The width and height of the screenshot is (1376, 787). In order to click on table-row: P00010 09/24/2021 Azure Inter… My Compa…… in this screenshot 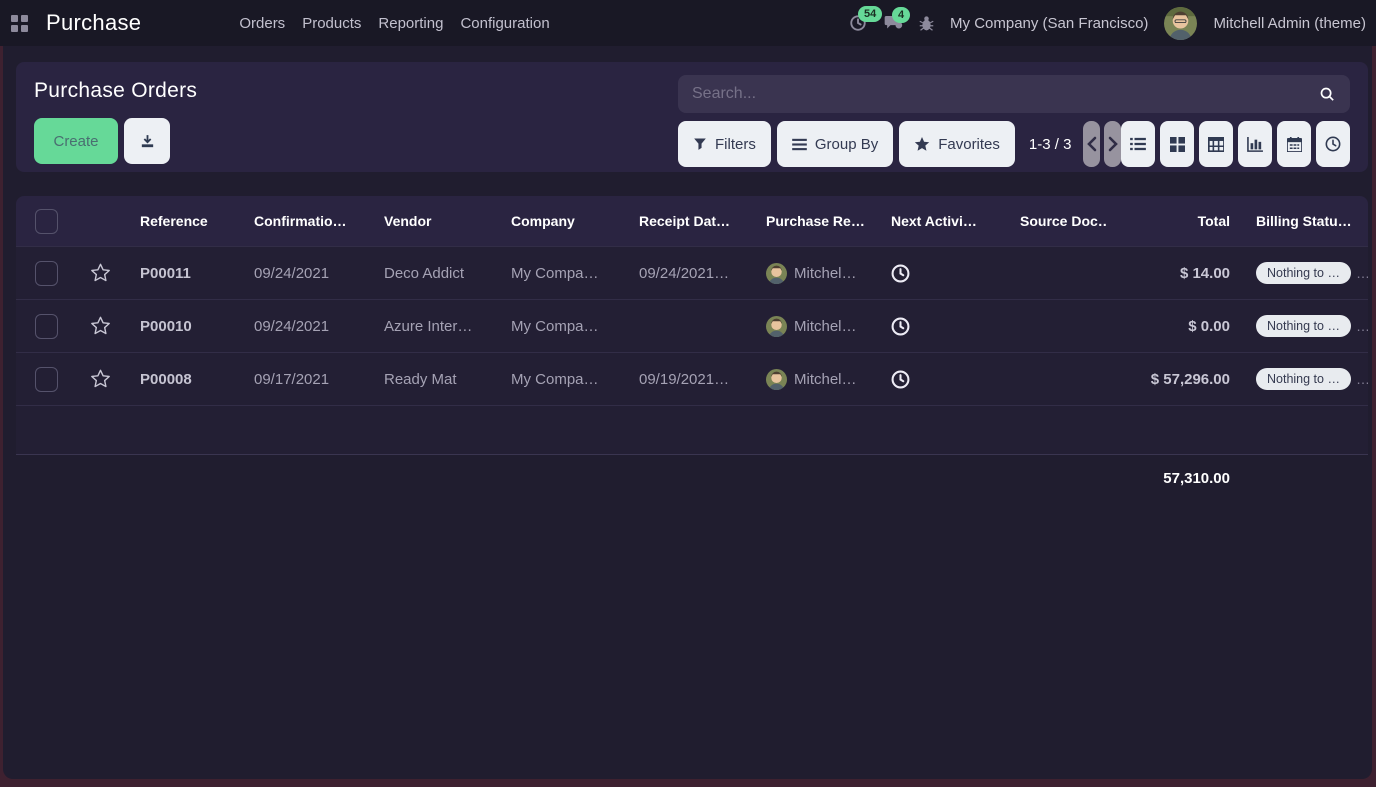, I will do `click(692, 325)`.